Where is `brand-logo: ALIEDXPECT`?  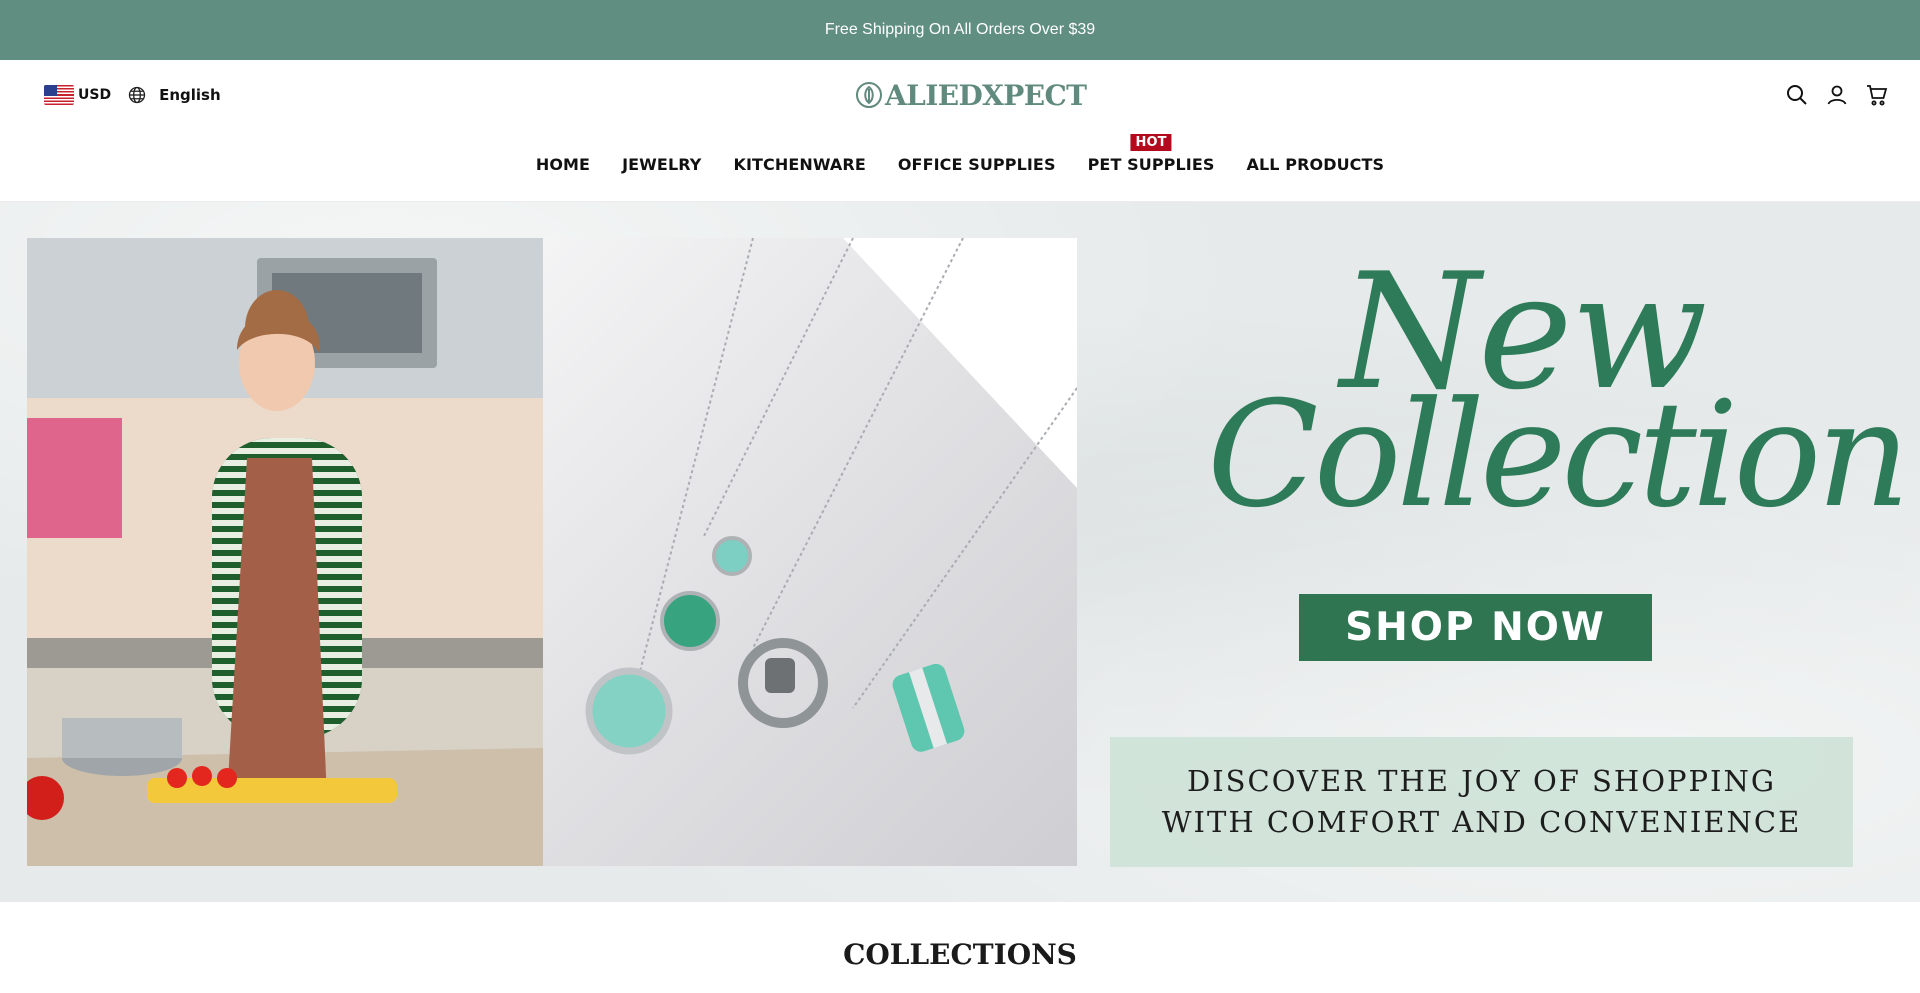
brand-logo: ALIEDXPECT is located at coordinates (971, 95).